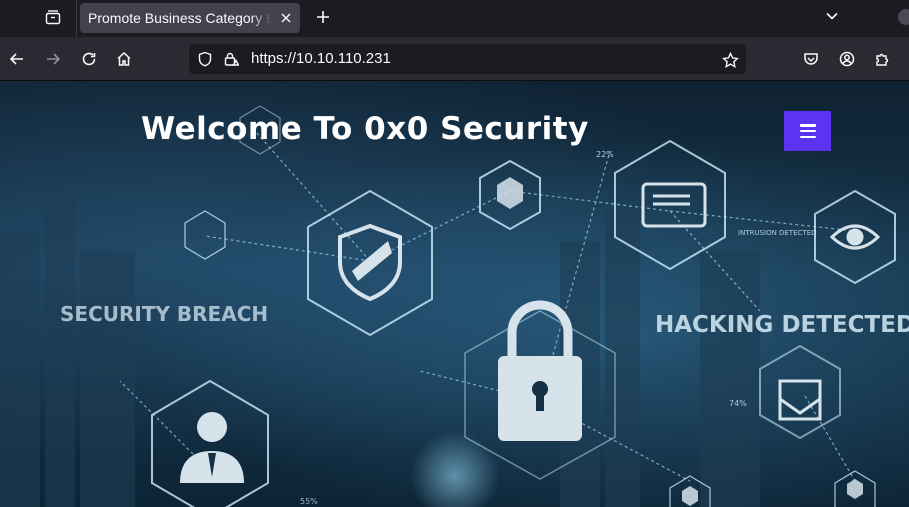 Image resolution: width=909 pixels, height=507 pixels. I want to click on star-icon, so click(730, 59).